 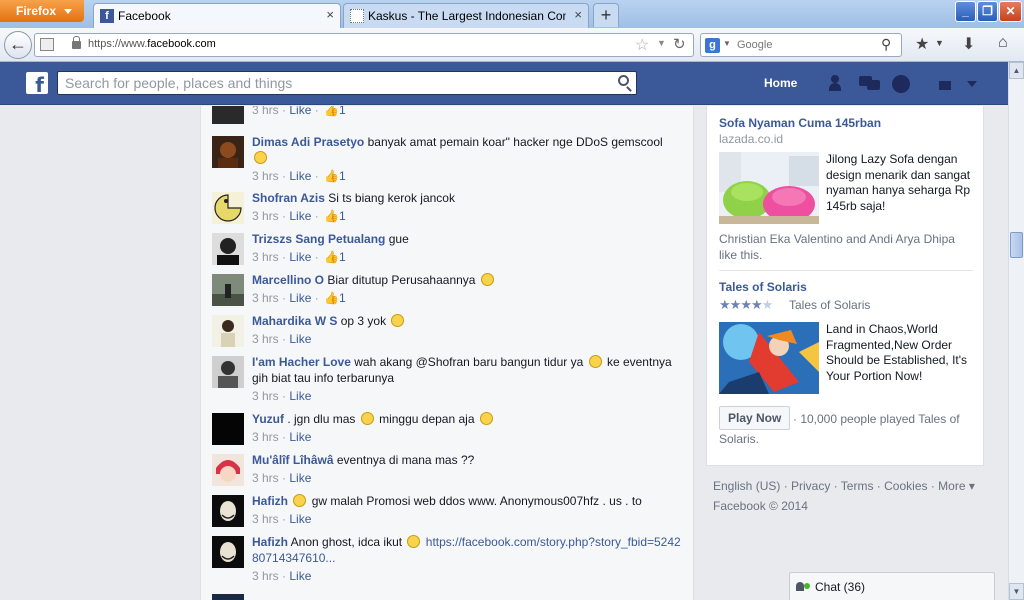 I want to click on firefox-menu-button: Firefox, so click(x=42, y=11).